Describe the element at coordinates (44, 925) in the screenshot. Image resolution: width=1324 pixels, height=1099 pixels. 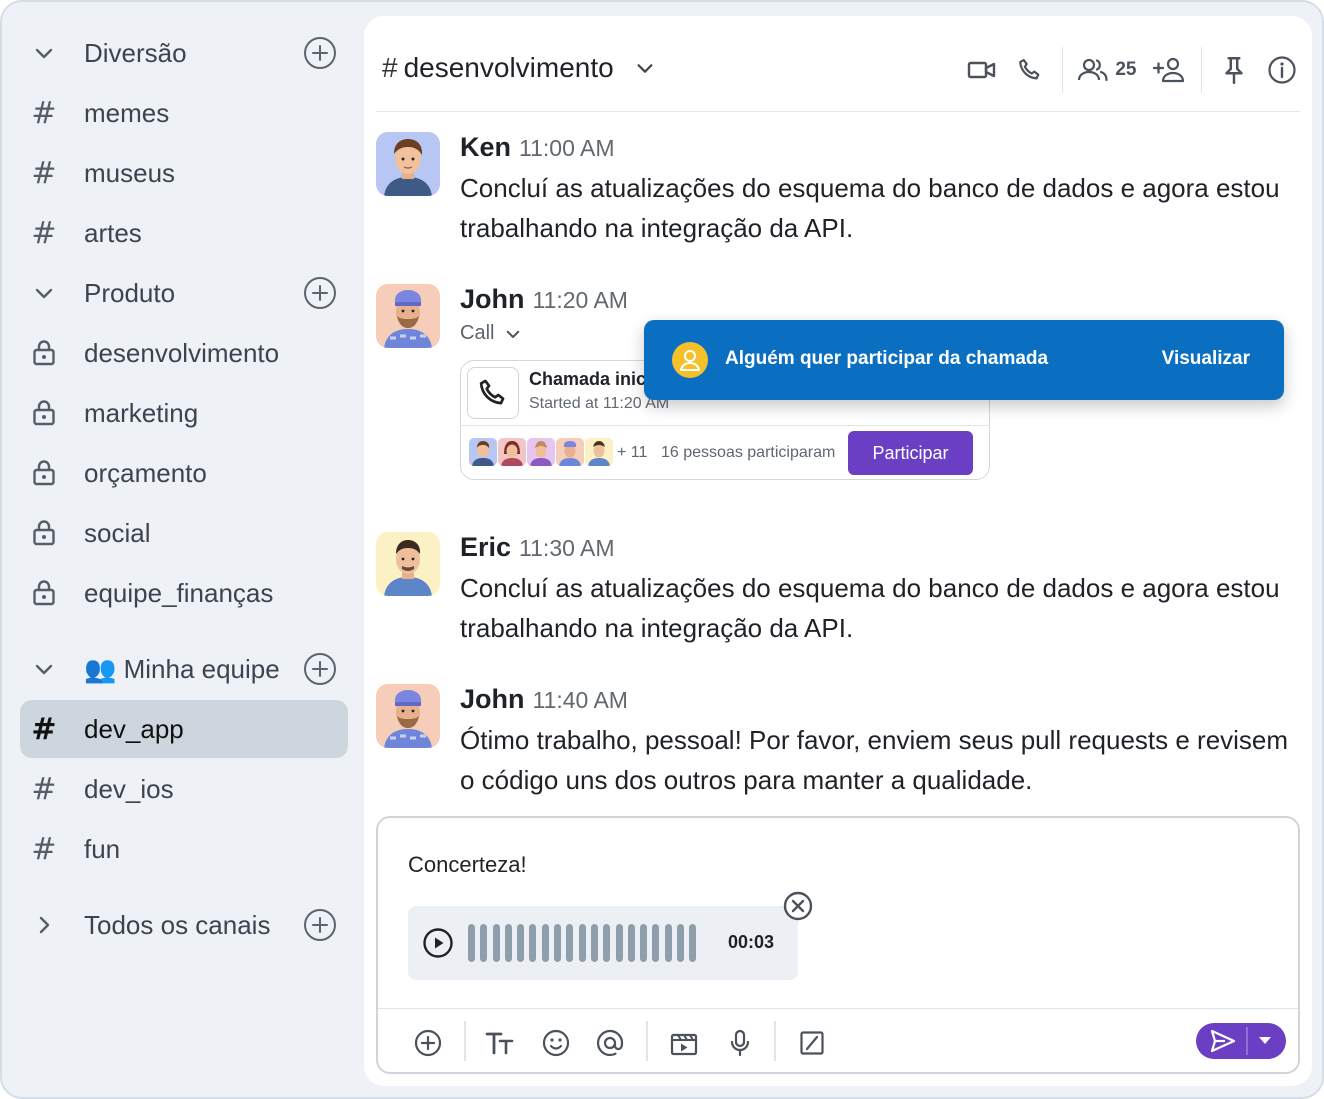
I see `chevron-right-icon` at that location.